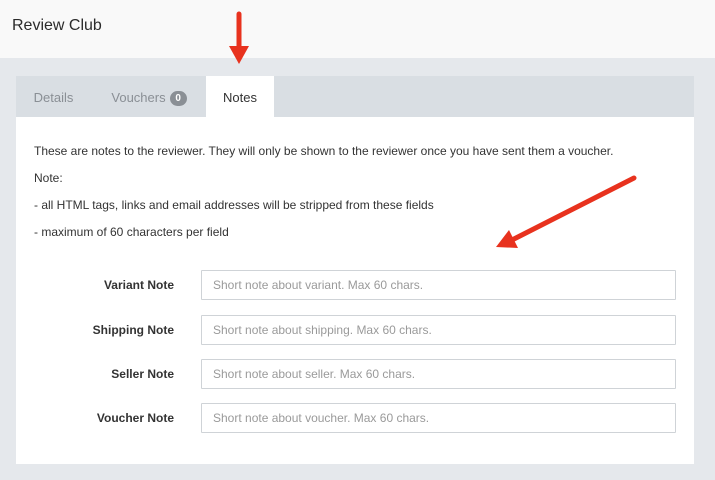  What do you see at coordinates (138, 97) in the screenshot?
I see `tab-vouchers-label: Vouchers` at bounding box center [138, 97].